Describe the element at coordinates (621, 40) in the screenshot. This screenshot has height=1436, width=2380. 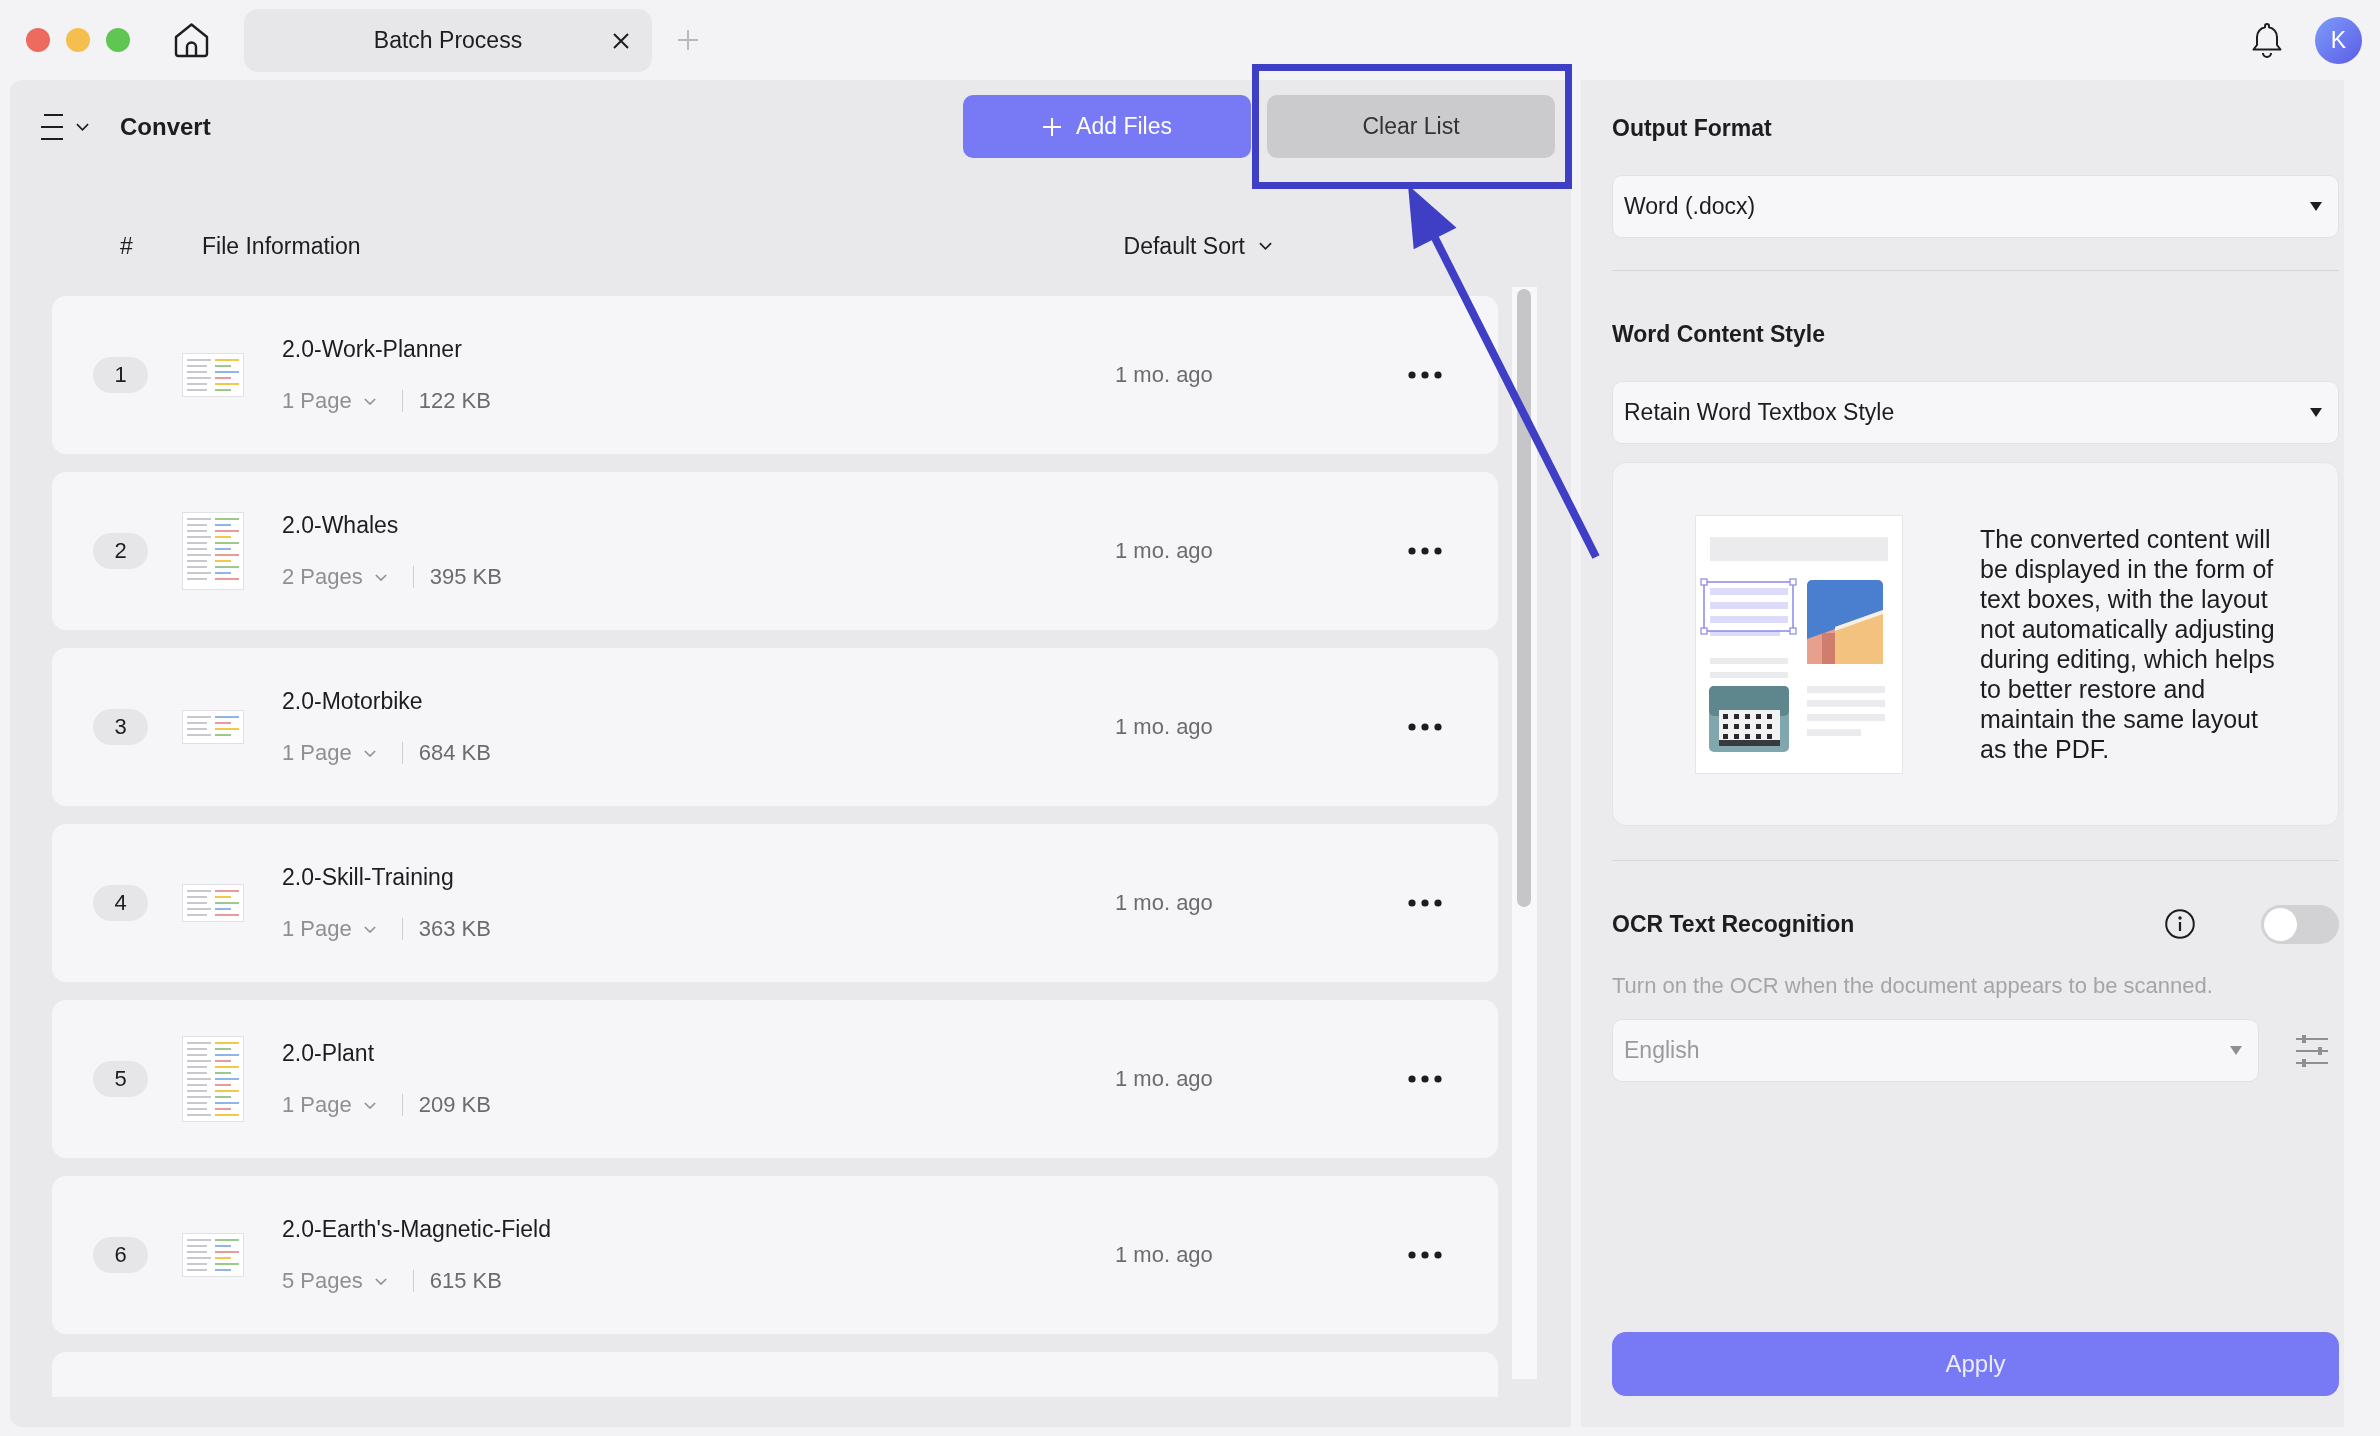
I see `close-icon` at that location.